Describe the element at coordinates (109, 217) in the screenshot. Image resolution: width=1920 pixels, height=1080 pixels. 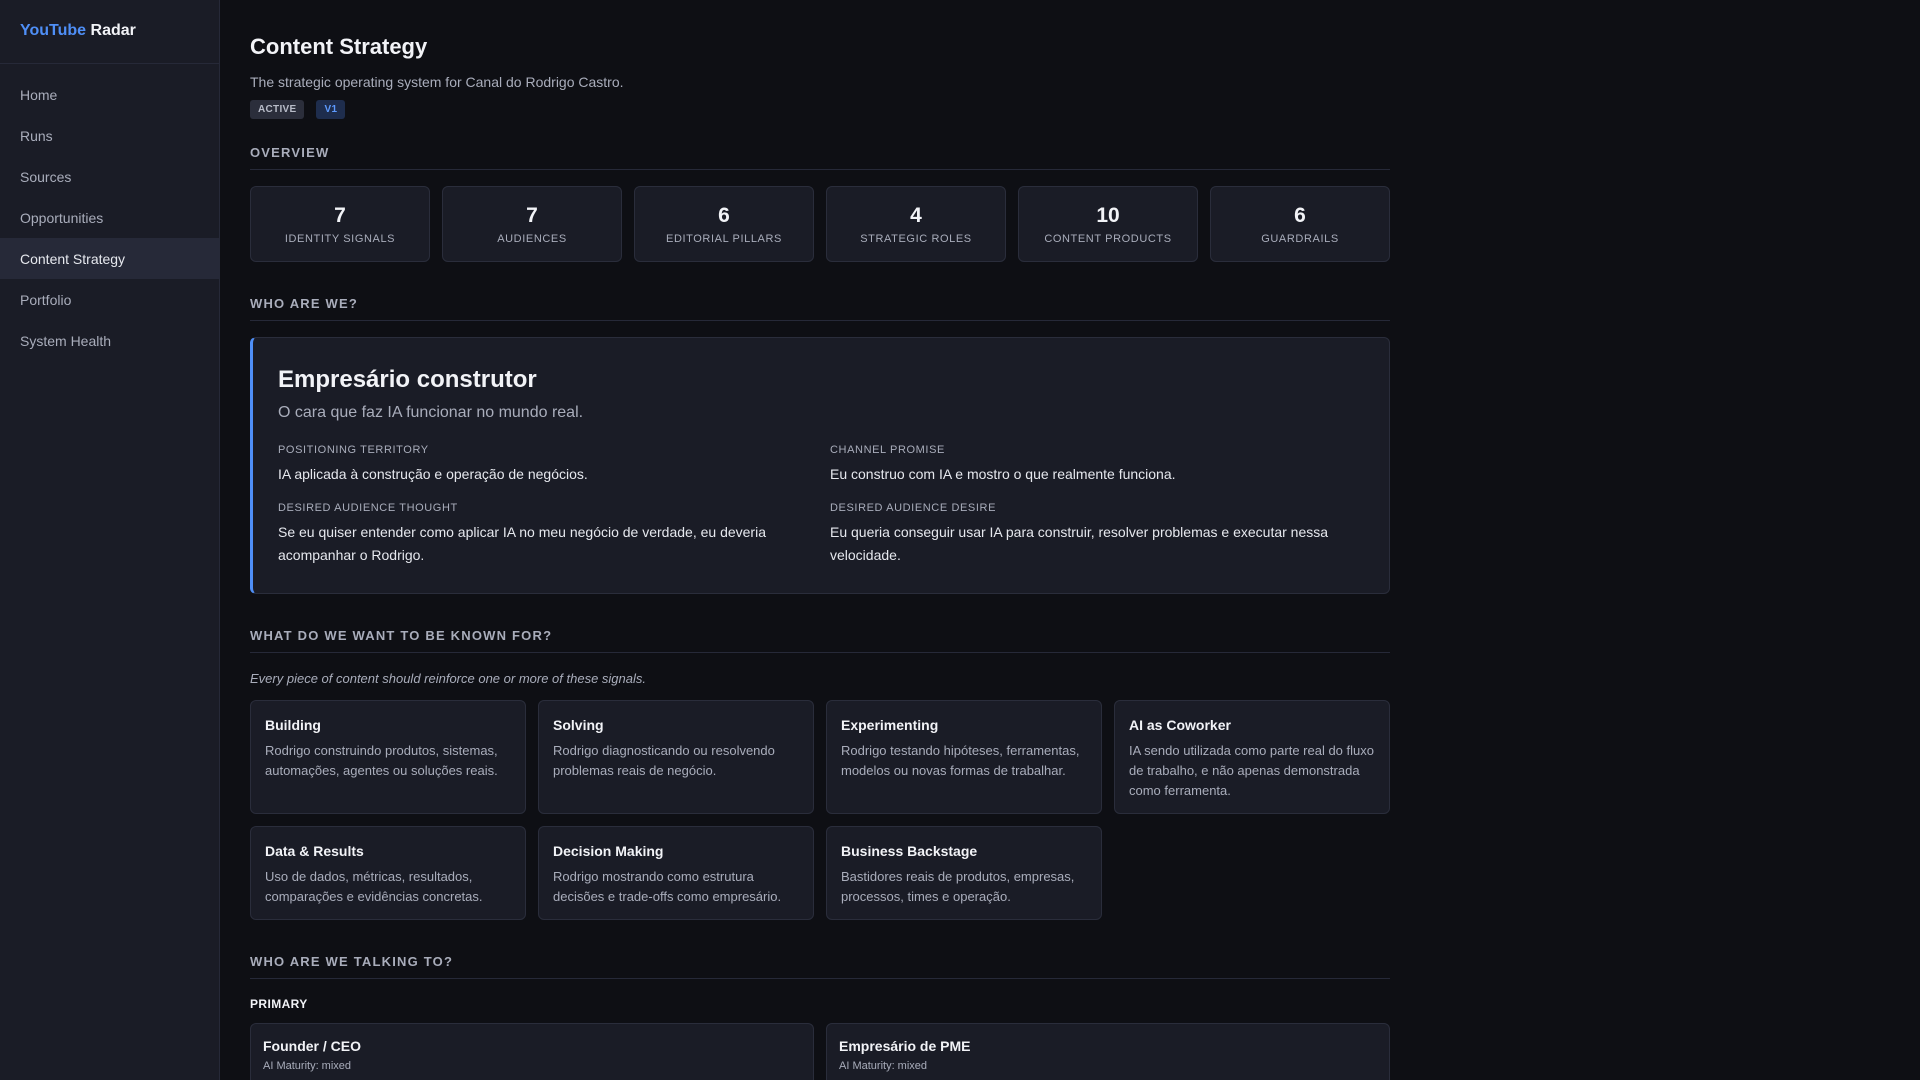
I see `sidebar-item-opportunities: Opportunities` at that location.